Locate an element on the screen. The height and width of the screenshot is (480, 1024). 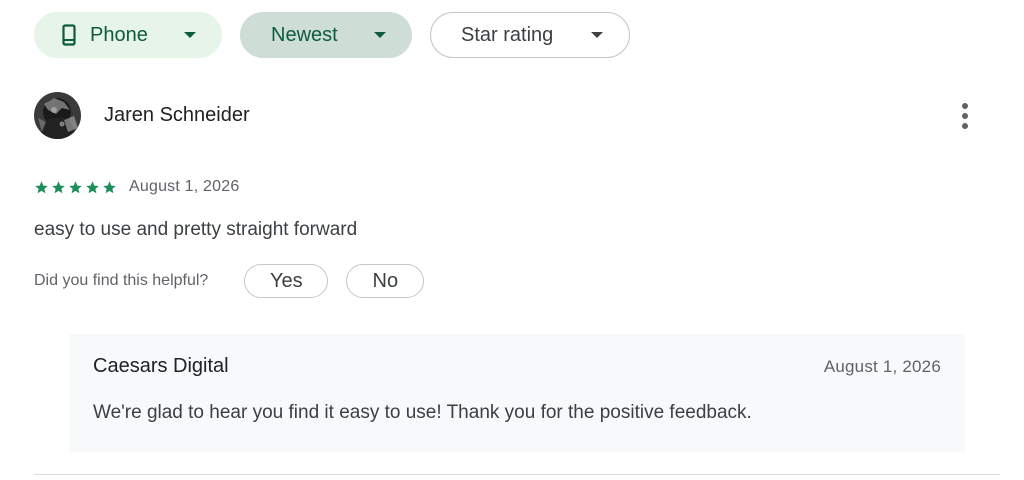
reviewer-name: Jaren Schneider is located at coordinates (177, 115).